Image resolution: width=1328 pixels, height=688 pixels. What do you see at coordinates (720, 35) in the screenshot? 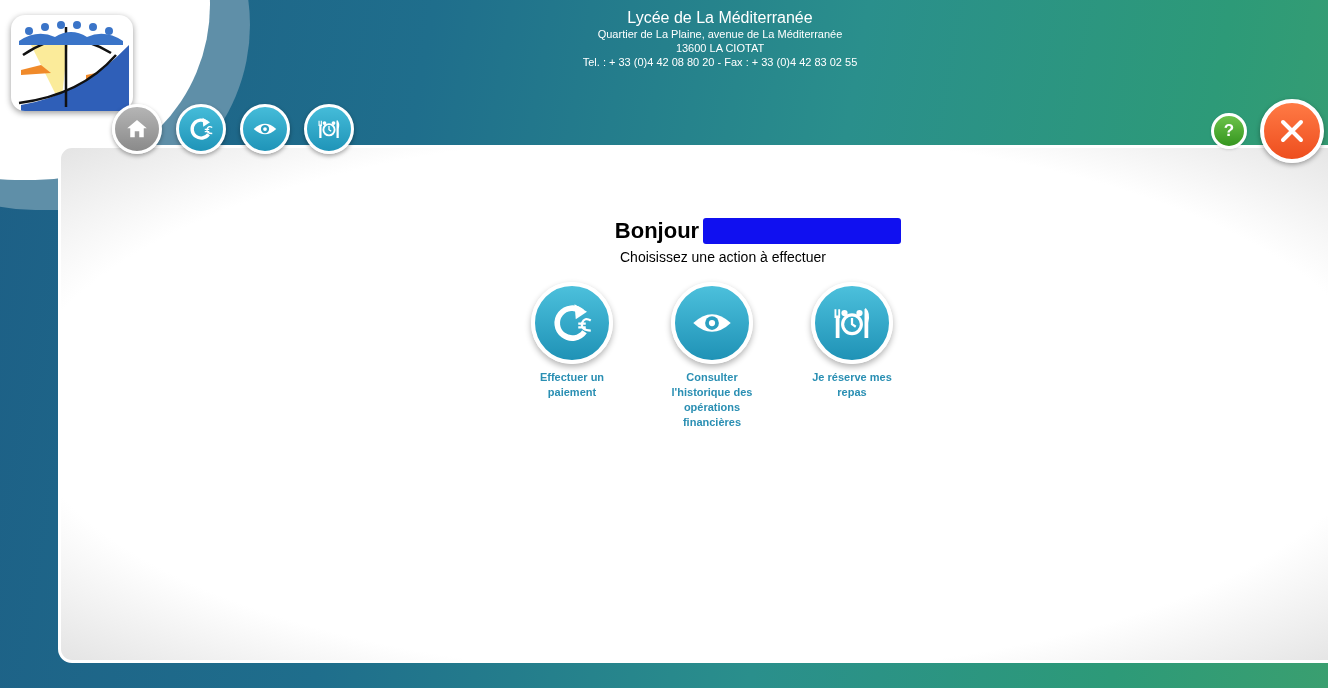
I see `school-address: Quartier de La Plaine, avenue de La Méditerranée` at bounding box center [720, 35].